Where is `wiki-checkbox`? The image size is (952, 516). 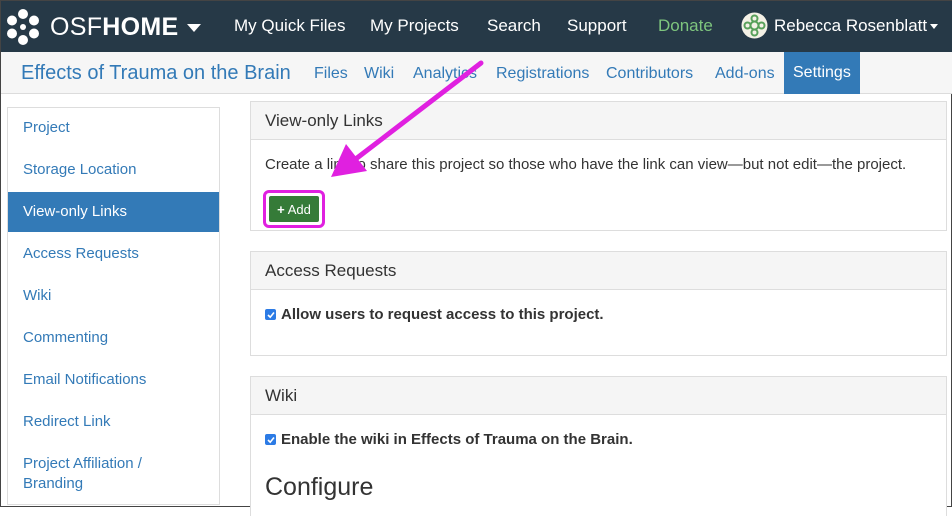
wiki-checkbox is located at coordinates (270, 439).